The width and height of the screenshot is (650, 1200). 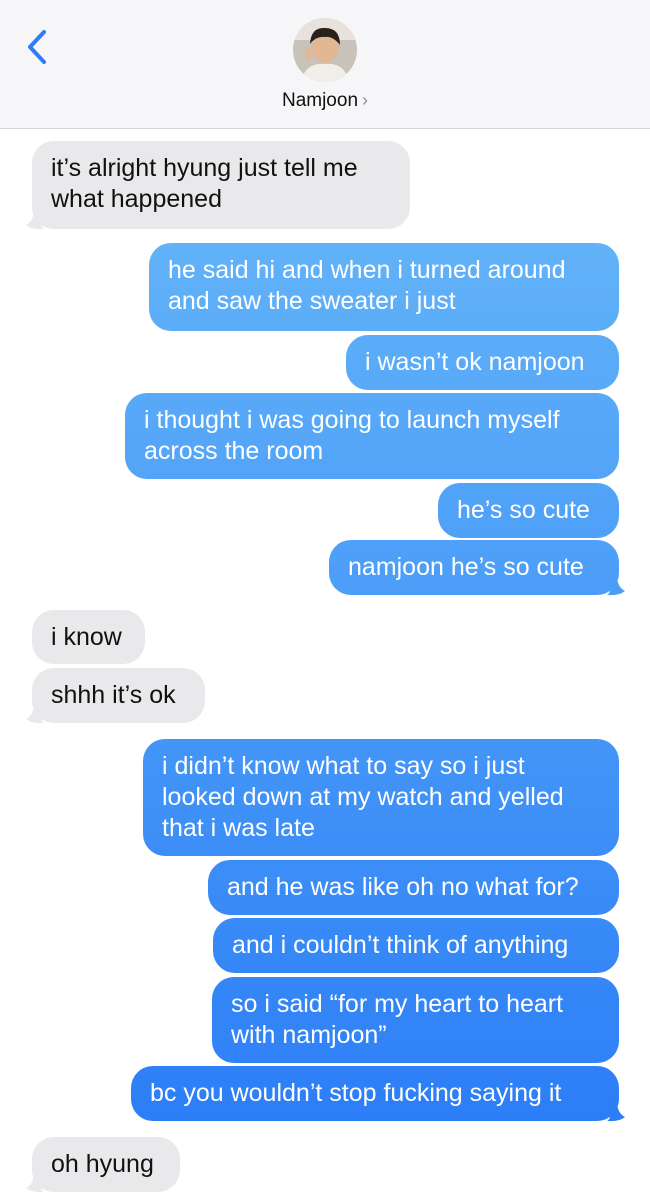 What do you see at coordinates (320, 100) in the screenshot?
I see `contact-name: Namjoon` at bounding box center [320, 100].